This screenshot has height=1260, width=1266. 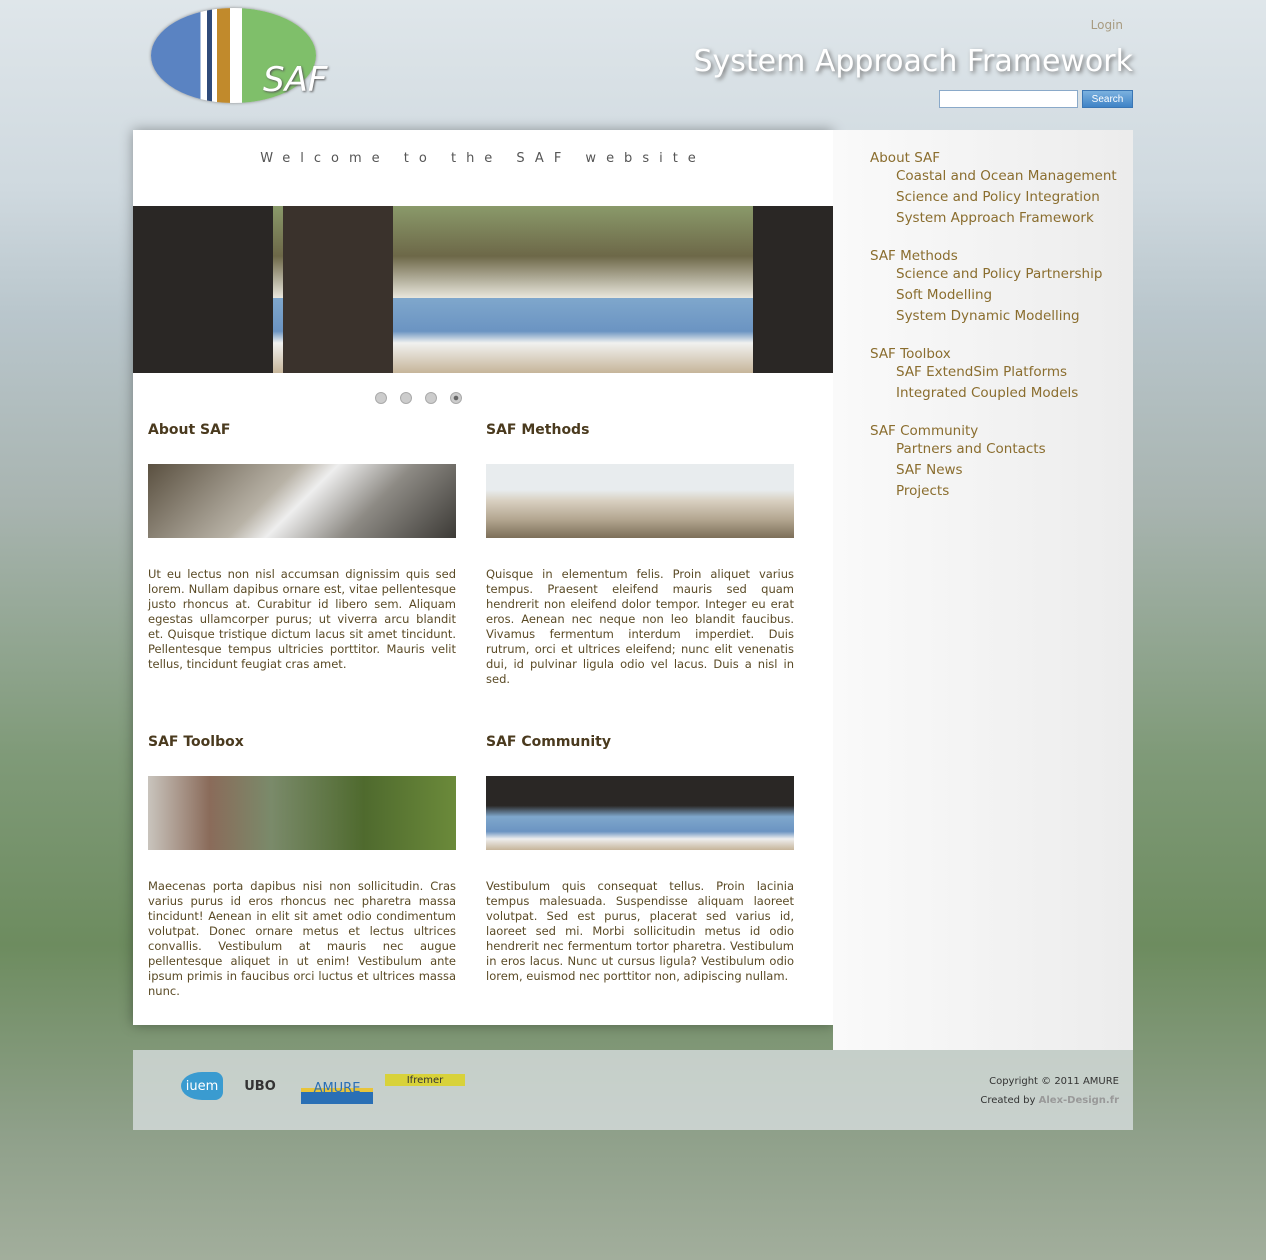 What do you see at coordinates (1006, 393) in the screenshot?
I see `nav-item: Integrated Coupled Models` at bounding box center [1006, 393].